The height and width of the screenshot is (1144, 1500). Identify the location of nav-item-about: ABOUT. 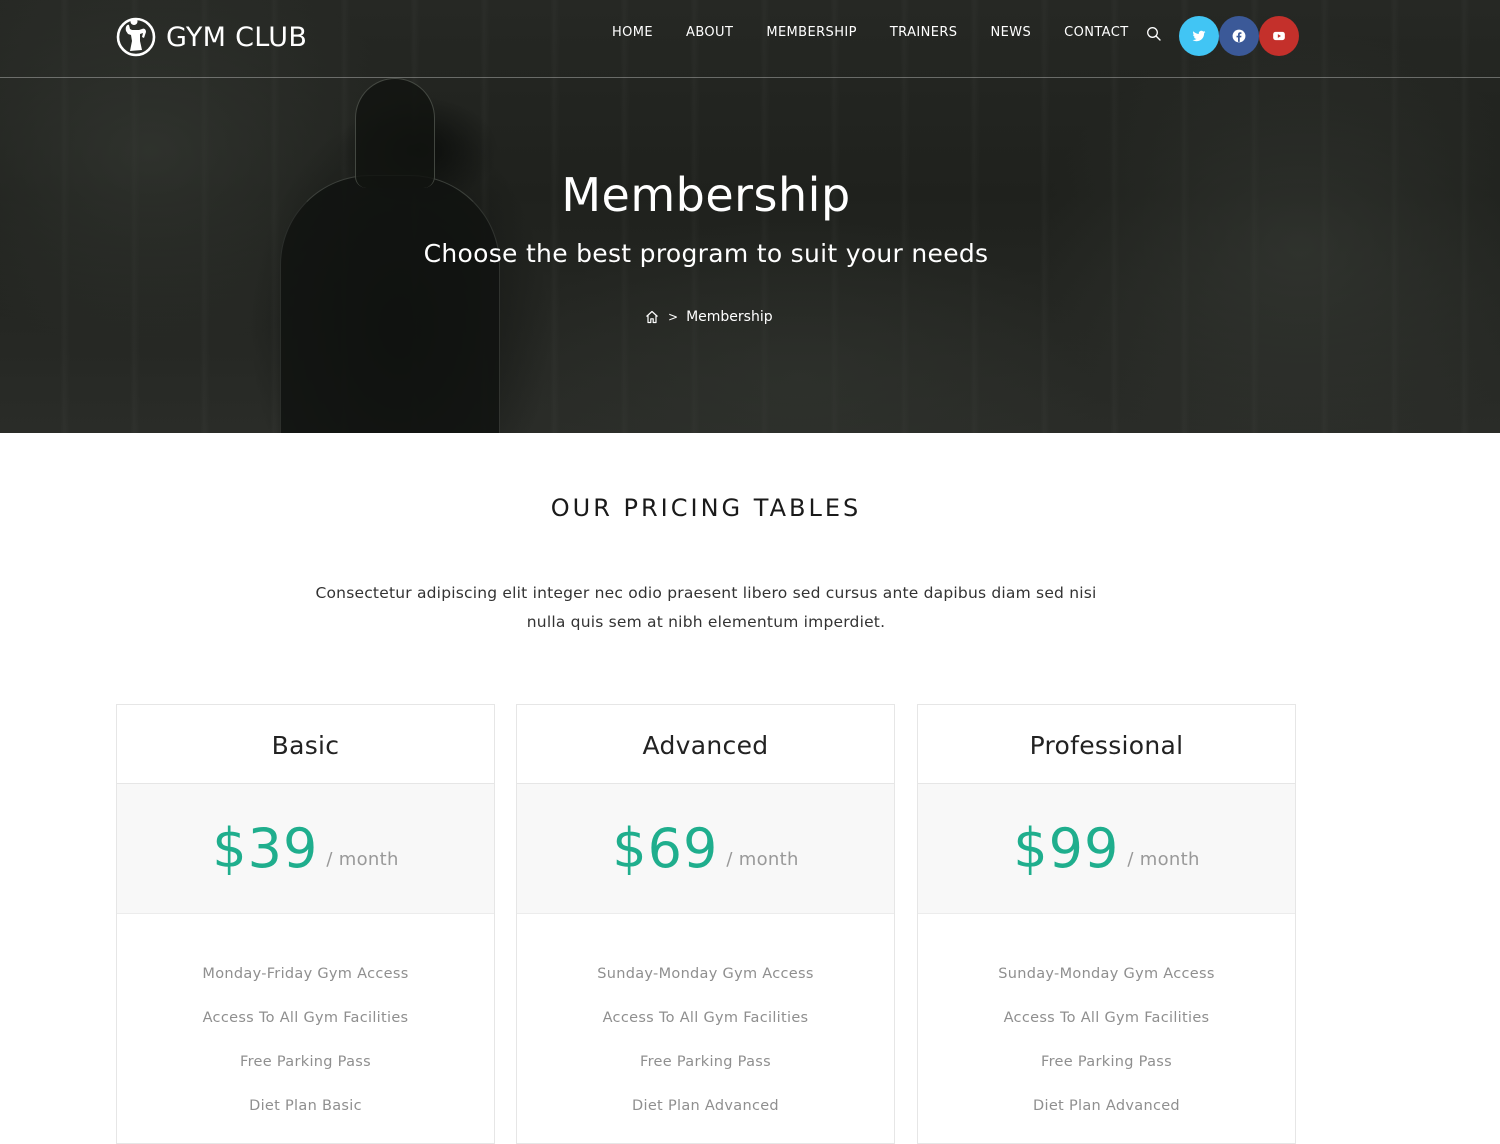
(709, 32).